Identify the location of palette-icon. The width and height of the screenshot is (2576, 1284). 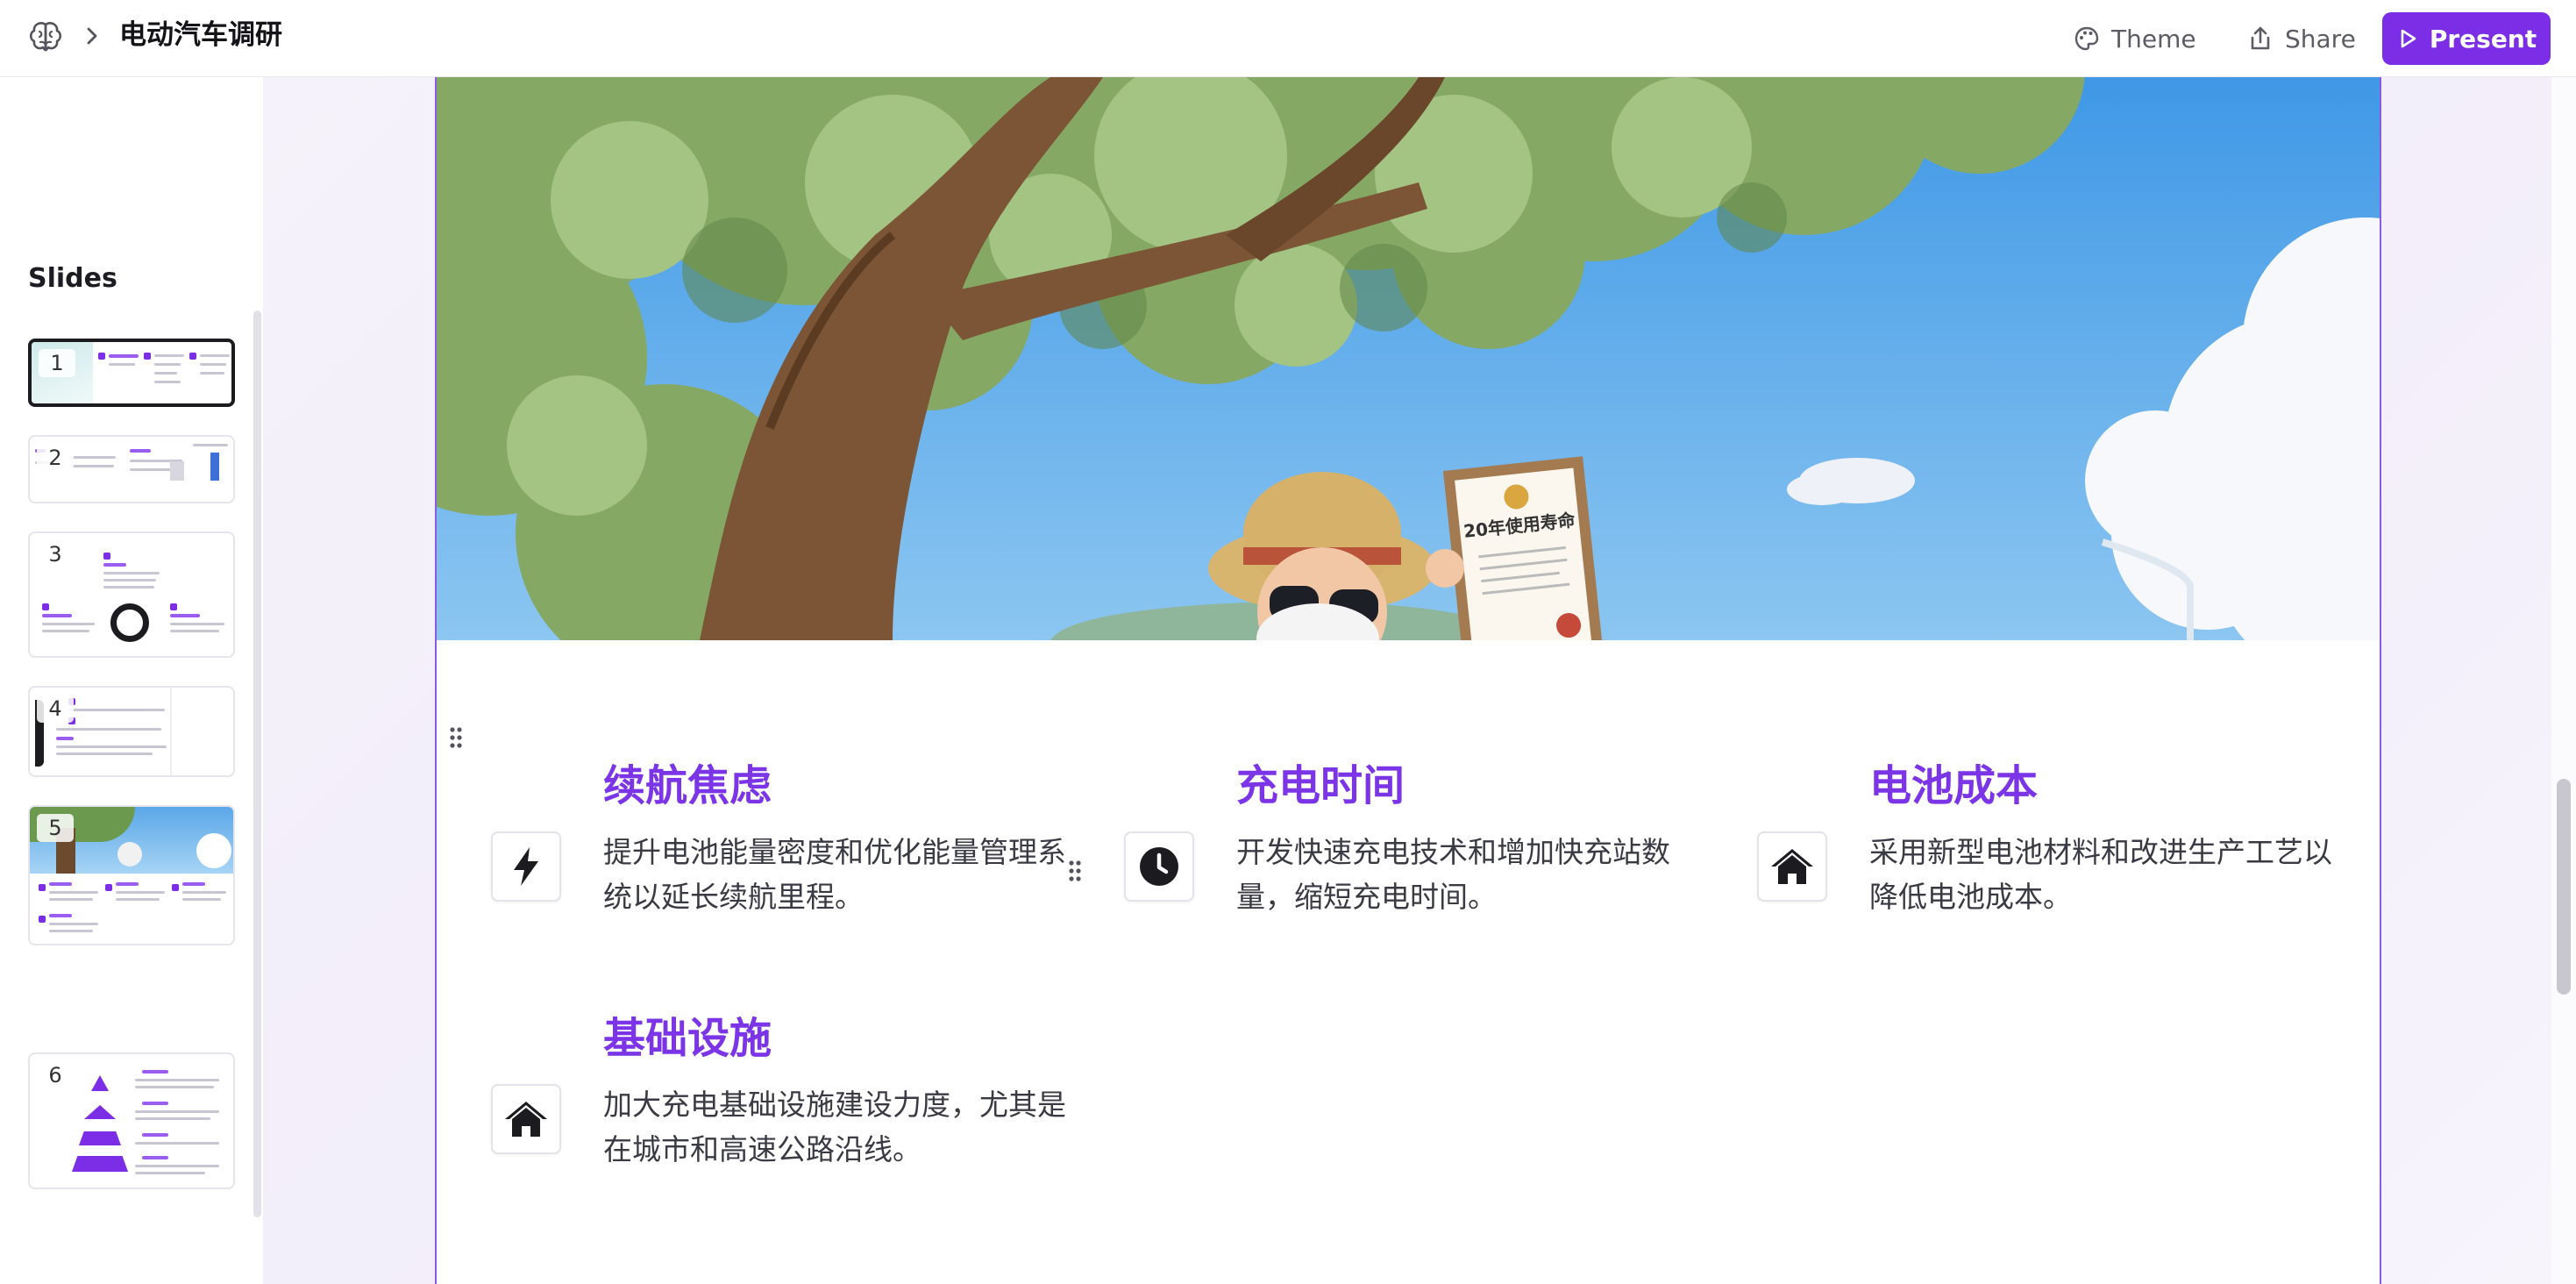
(2086, 38).